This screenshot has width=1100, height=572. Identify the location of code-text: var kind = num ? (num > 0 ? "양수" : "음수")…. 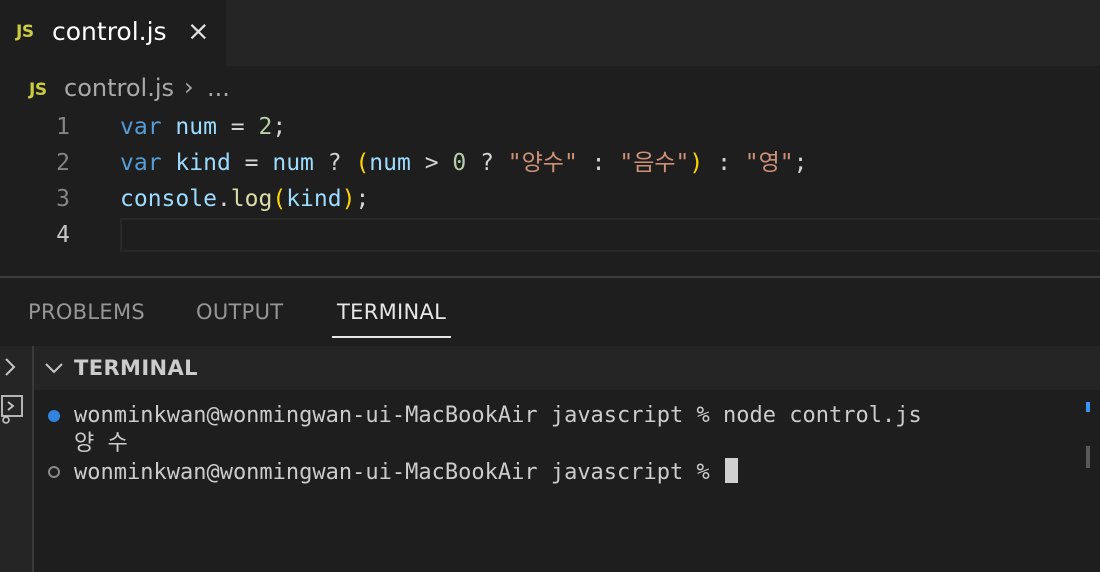
(464, 163).